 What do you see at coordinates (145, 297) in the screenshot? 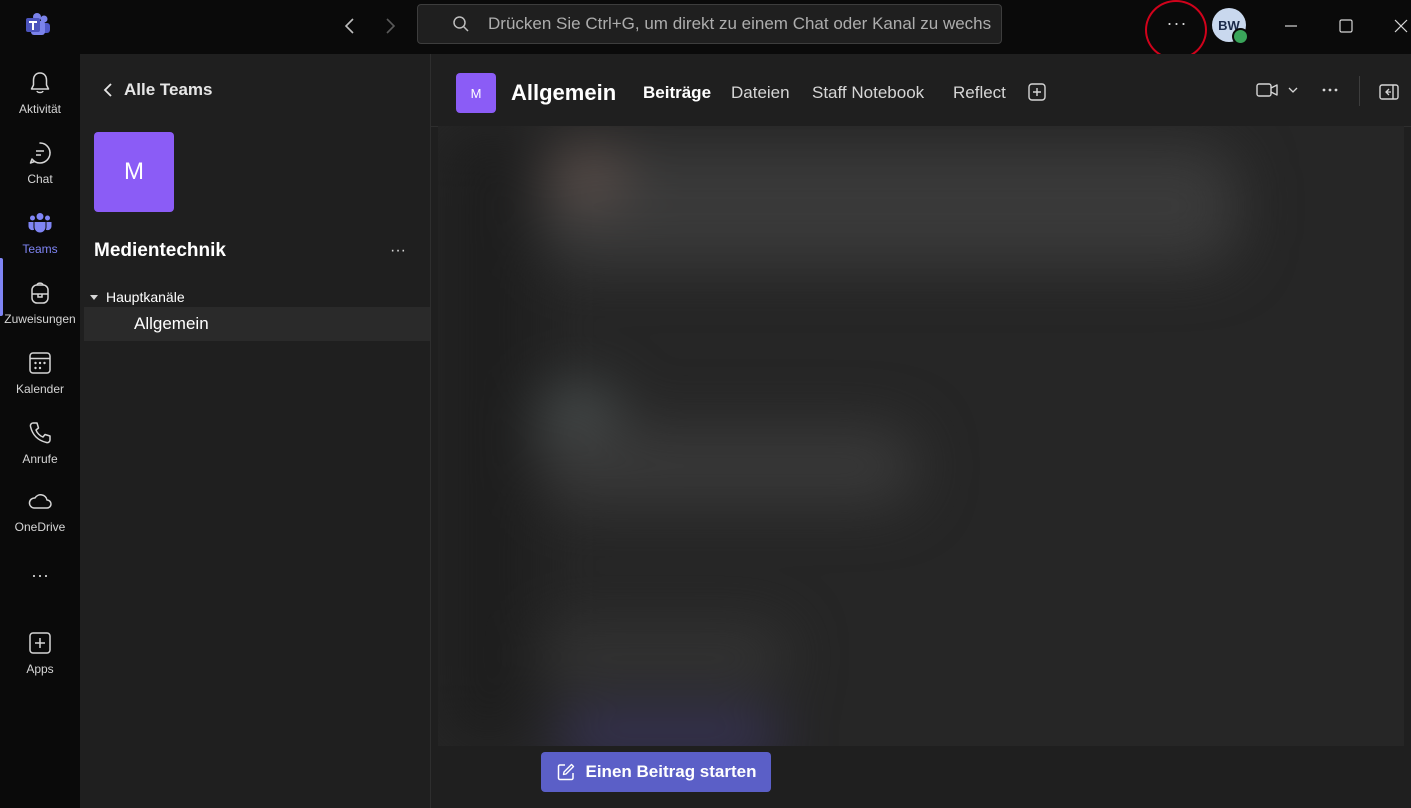
I see `section-label: Hauptkanäle` at bounding box center [145, 297].